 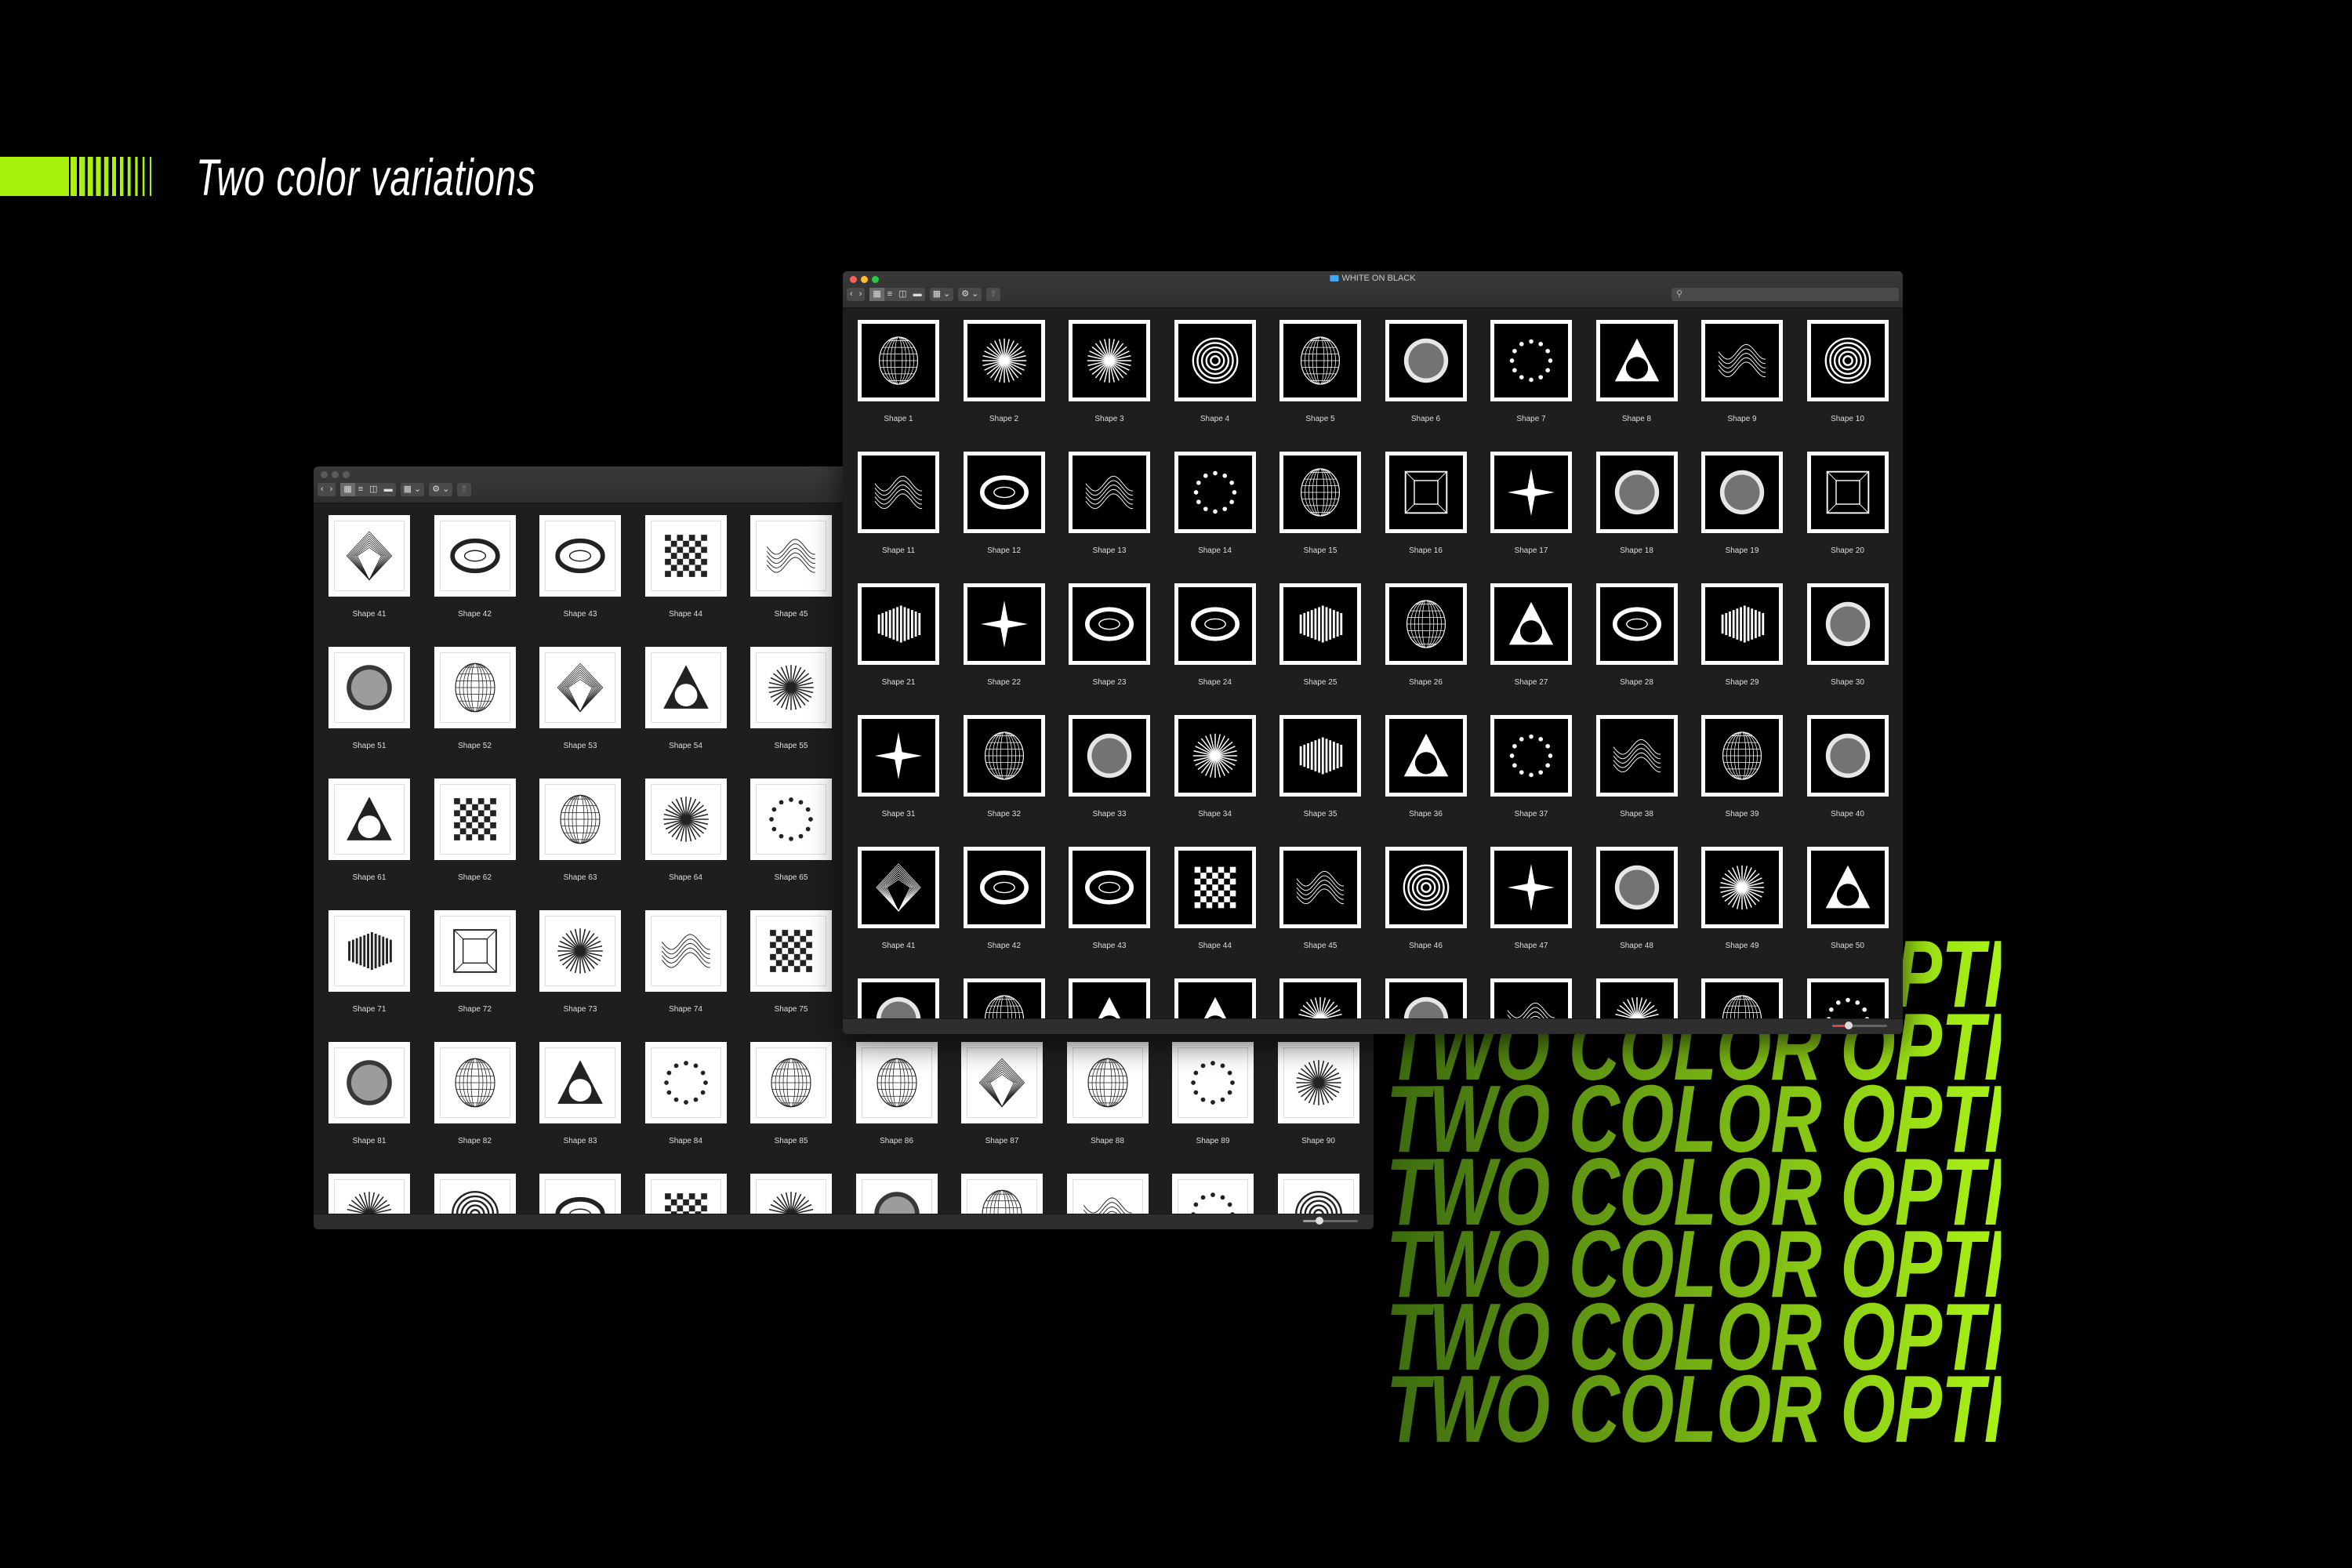 I want to click on gallery-view-button: ▬, so click(x=388, y=489).